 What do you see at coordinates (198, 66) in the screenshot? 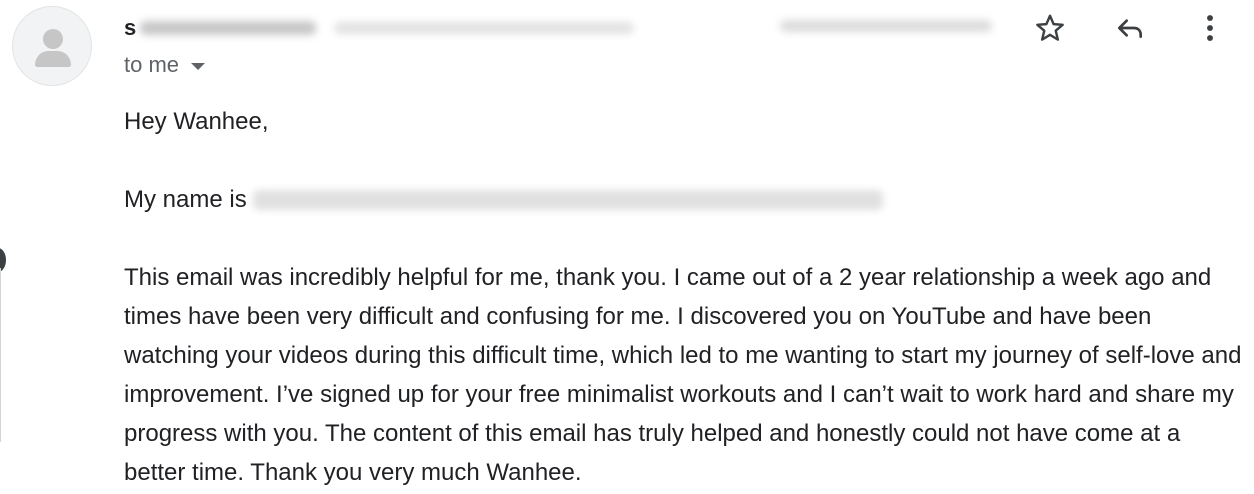
I see `caret-down-icon` at bounding box center [198, 66].